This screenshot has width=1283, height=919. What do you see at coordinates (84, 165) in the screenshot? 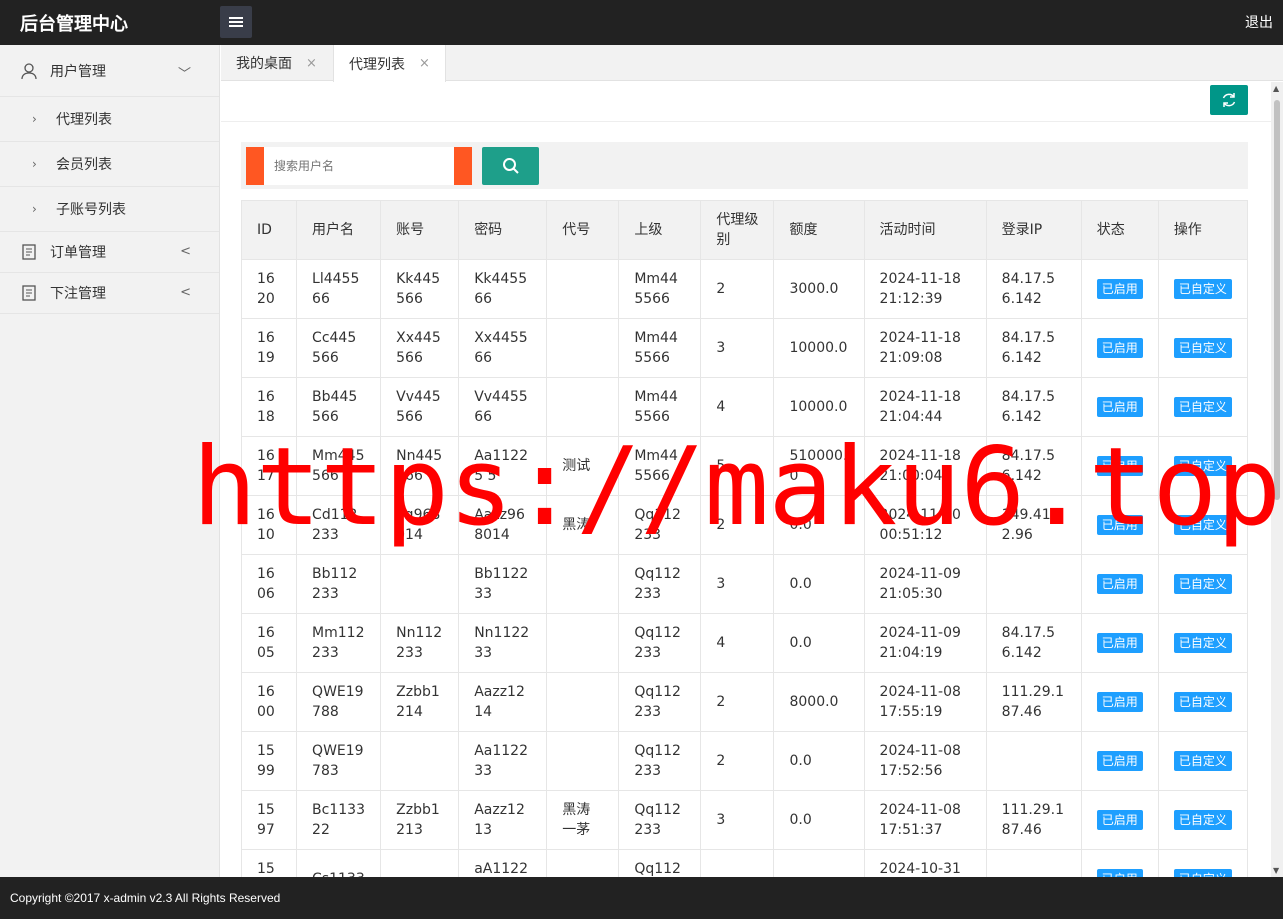
I see `sidebar-item-label: 会员列表` at bounding box center [84, 165].